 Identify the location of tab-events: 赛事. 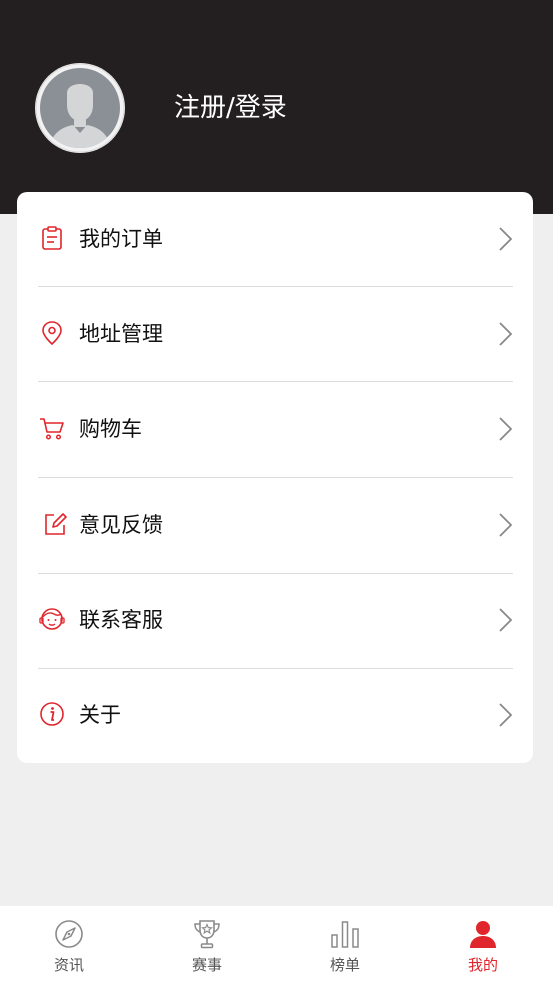
(207, 944).